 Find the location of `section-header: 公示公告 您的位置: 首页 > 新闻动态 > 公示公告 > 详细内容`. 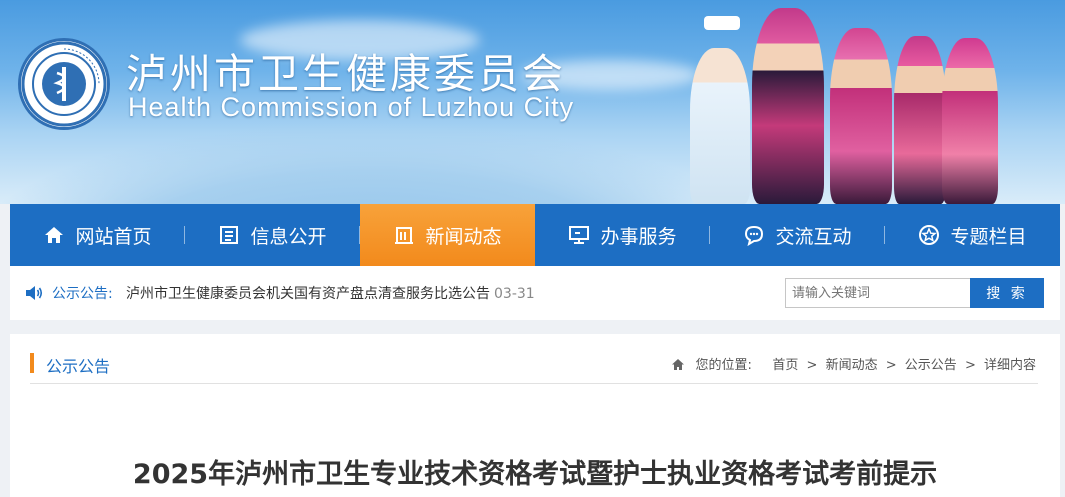

section-header: 公示公告 您的位置: 首页 > 新闻动态 > 公示公告 > 详细内容 is located at coordinates (534, 366).